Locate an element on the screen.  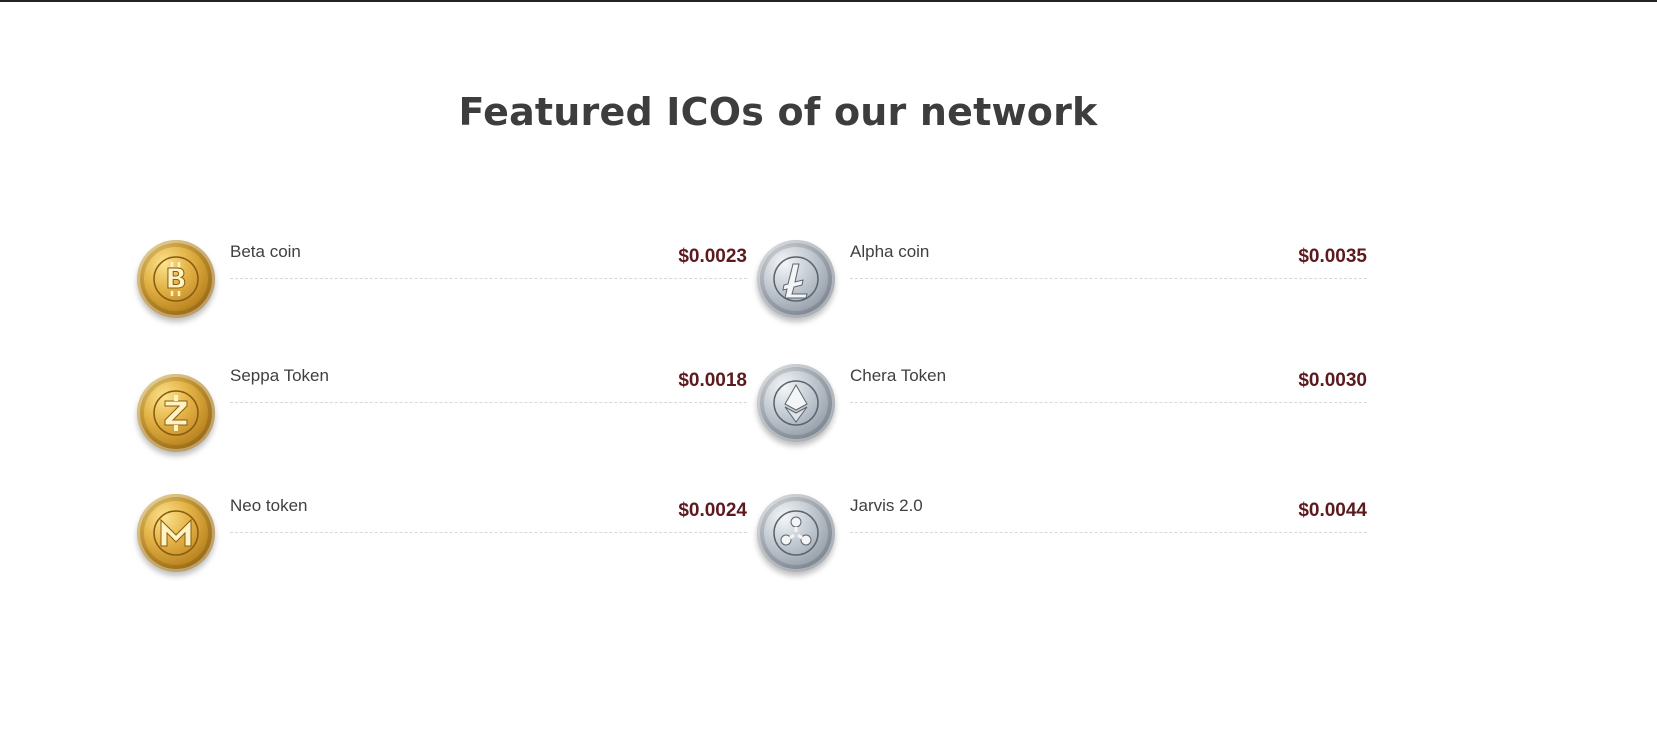
zcash-icon is located at coordinates (176, 413).